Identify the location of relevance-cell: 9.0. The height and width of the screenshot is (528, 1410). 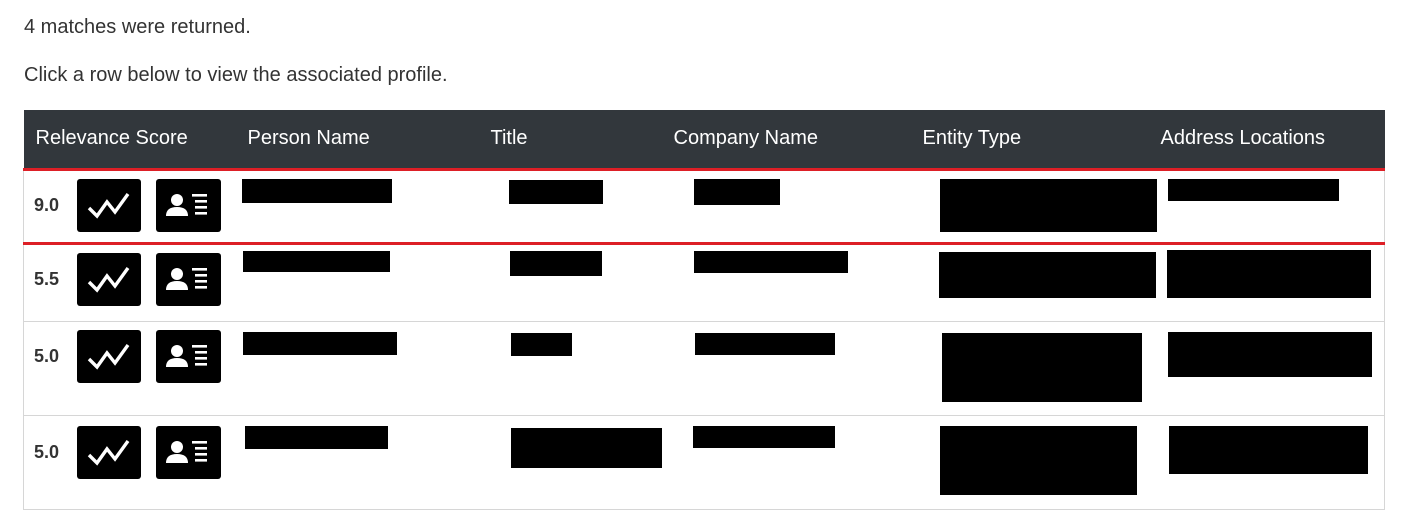
(129, 206).